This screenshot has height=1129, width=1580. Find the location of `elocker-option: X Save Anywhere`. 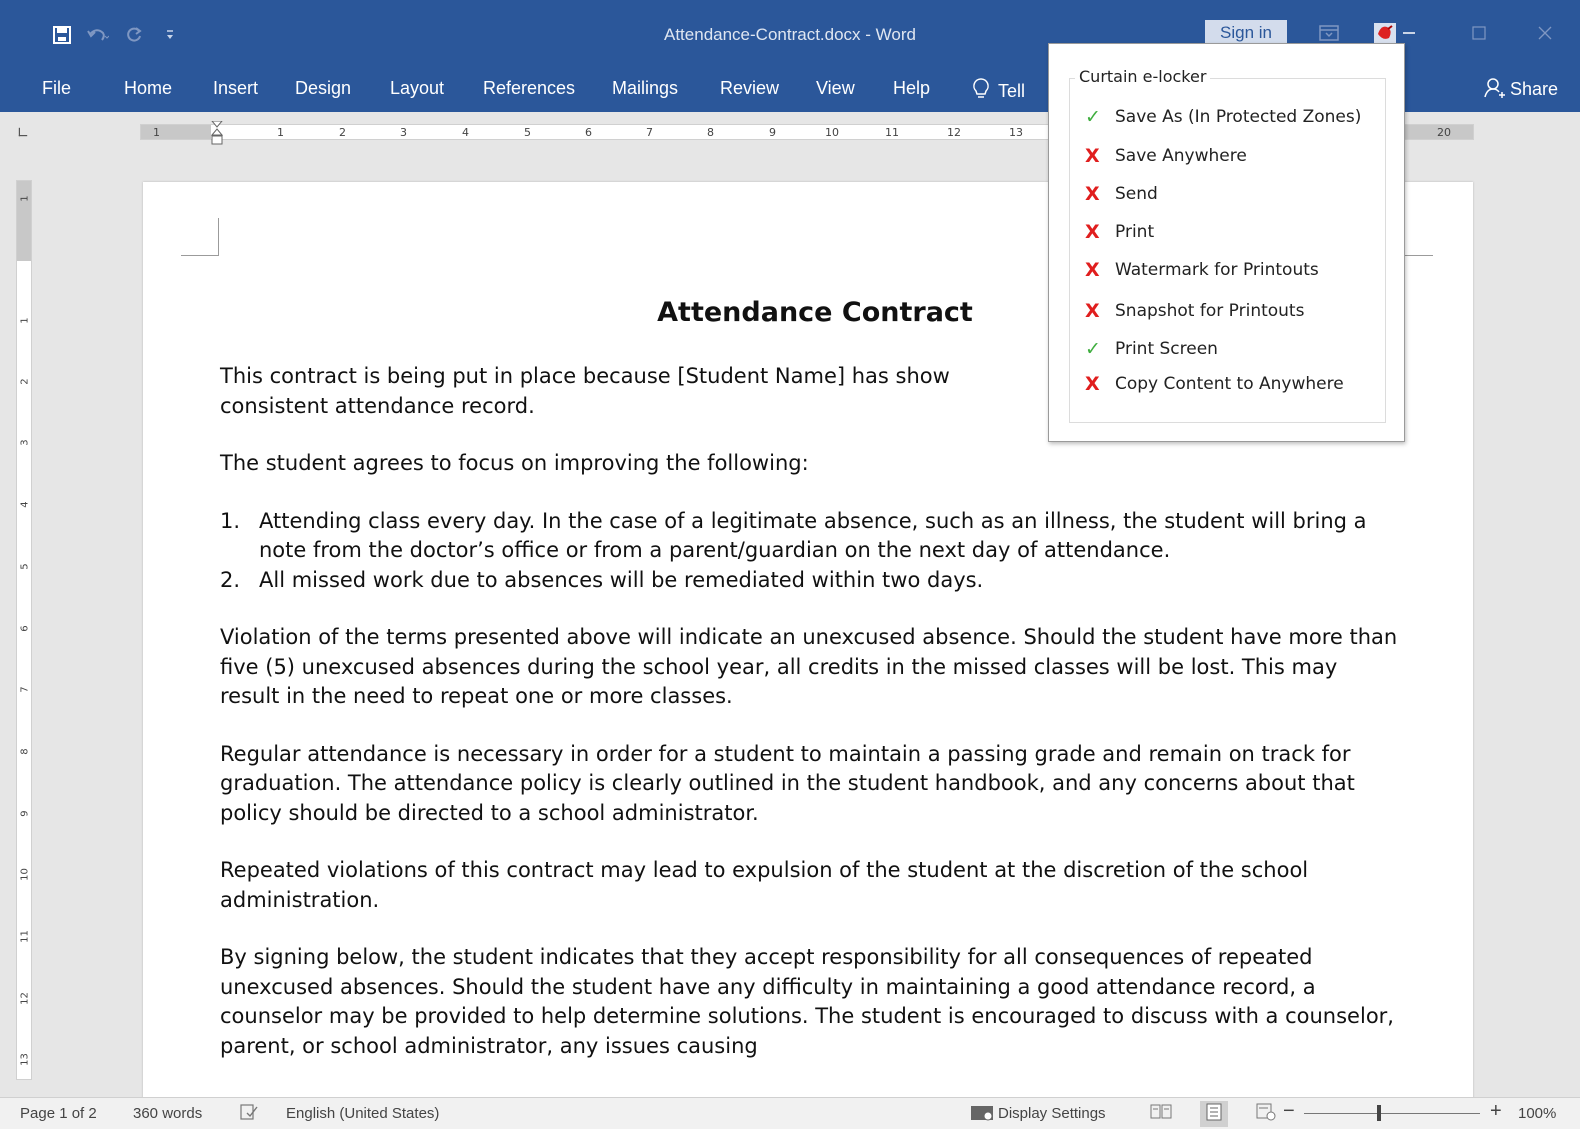

elocker-option: X Save Anywhere is located at coordinates (1166, 156).